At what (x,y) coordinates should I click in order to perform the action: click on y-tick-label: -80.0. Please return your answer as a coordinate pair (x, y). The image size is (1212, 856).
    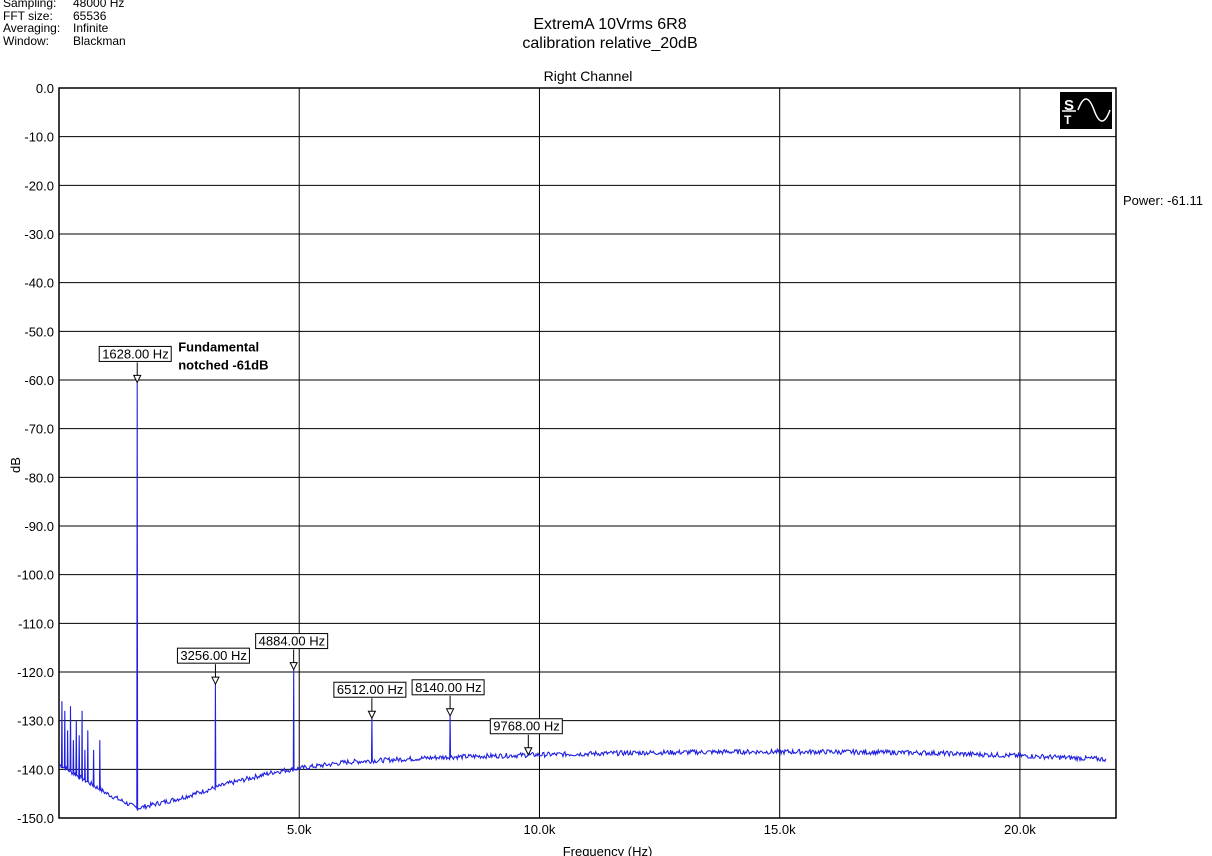
    Looking at the image, I should click on (39, 477).